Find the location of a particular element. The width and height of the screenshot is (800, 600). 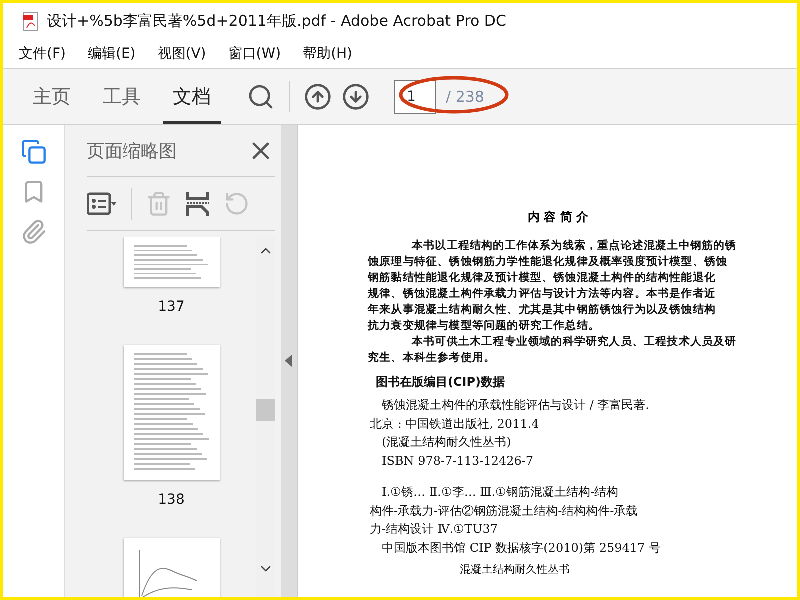

cip-heading: 图书在版编目(CIP)数据 is located at coordinates (441, 382).